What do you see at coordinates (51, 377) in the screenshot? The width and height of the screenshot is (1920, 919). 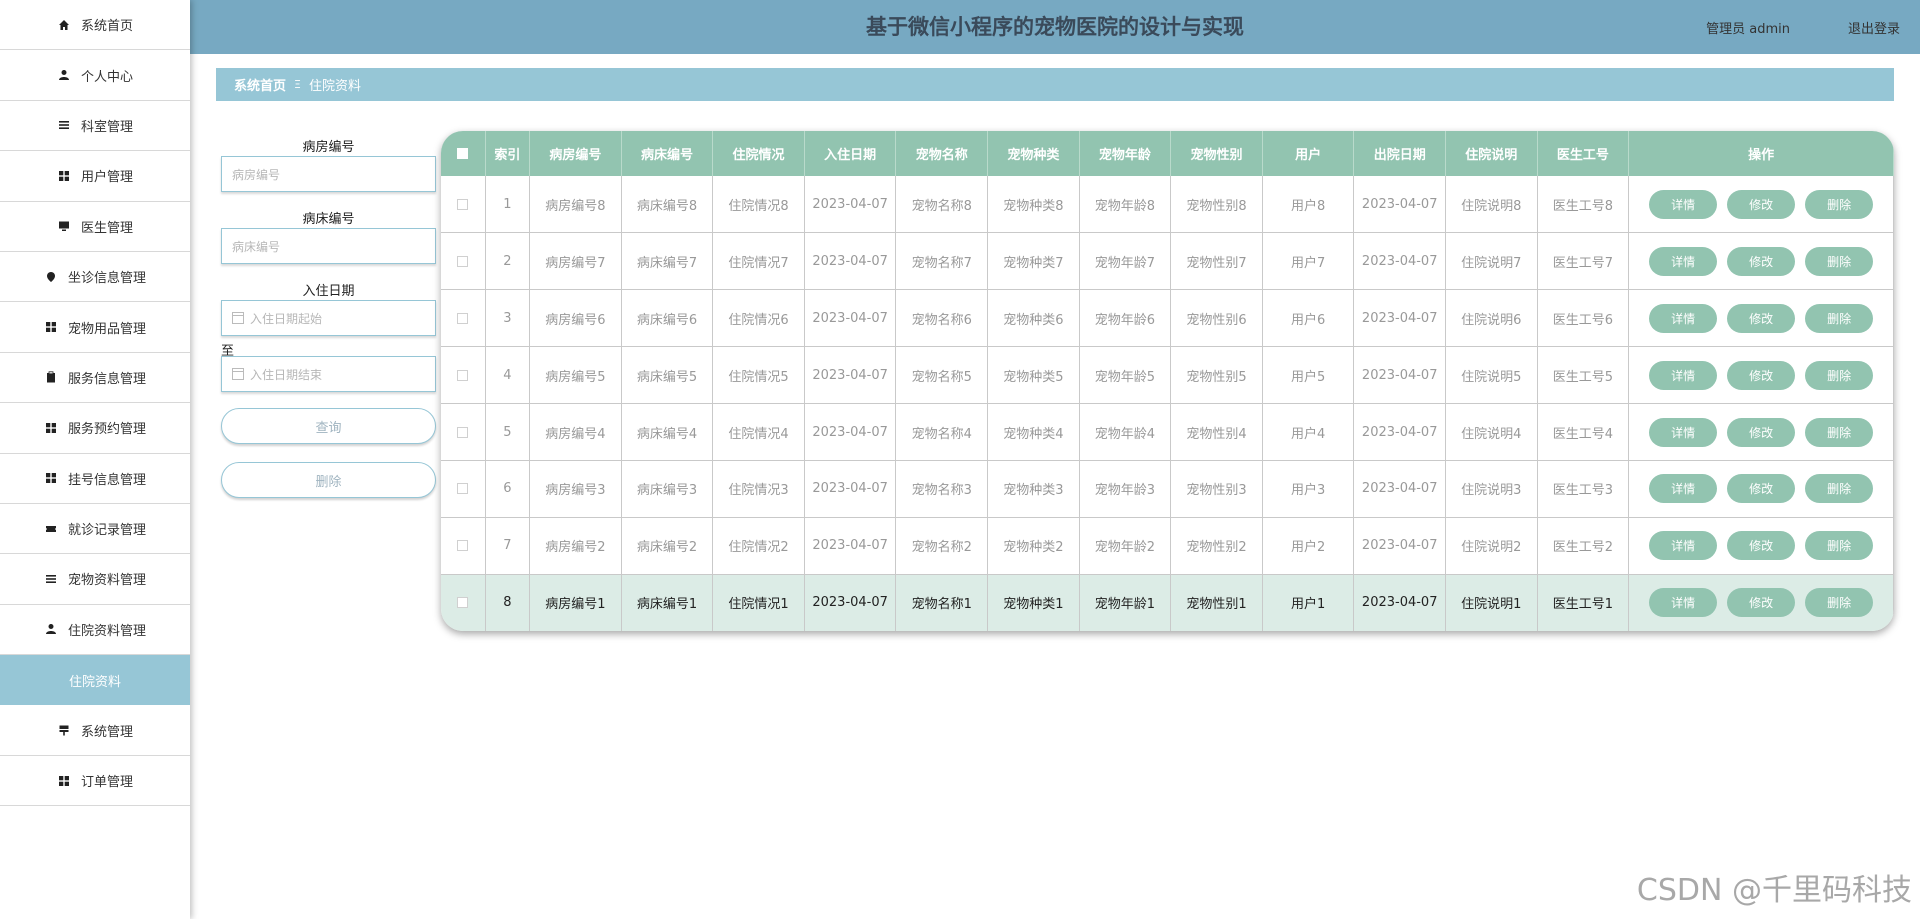 I see `clipboard-icon` at bounding box center [51, 377].